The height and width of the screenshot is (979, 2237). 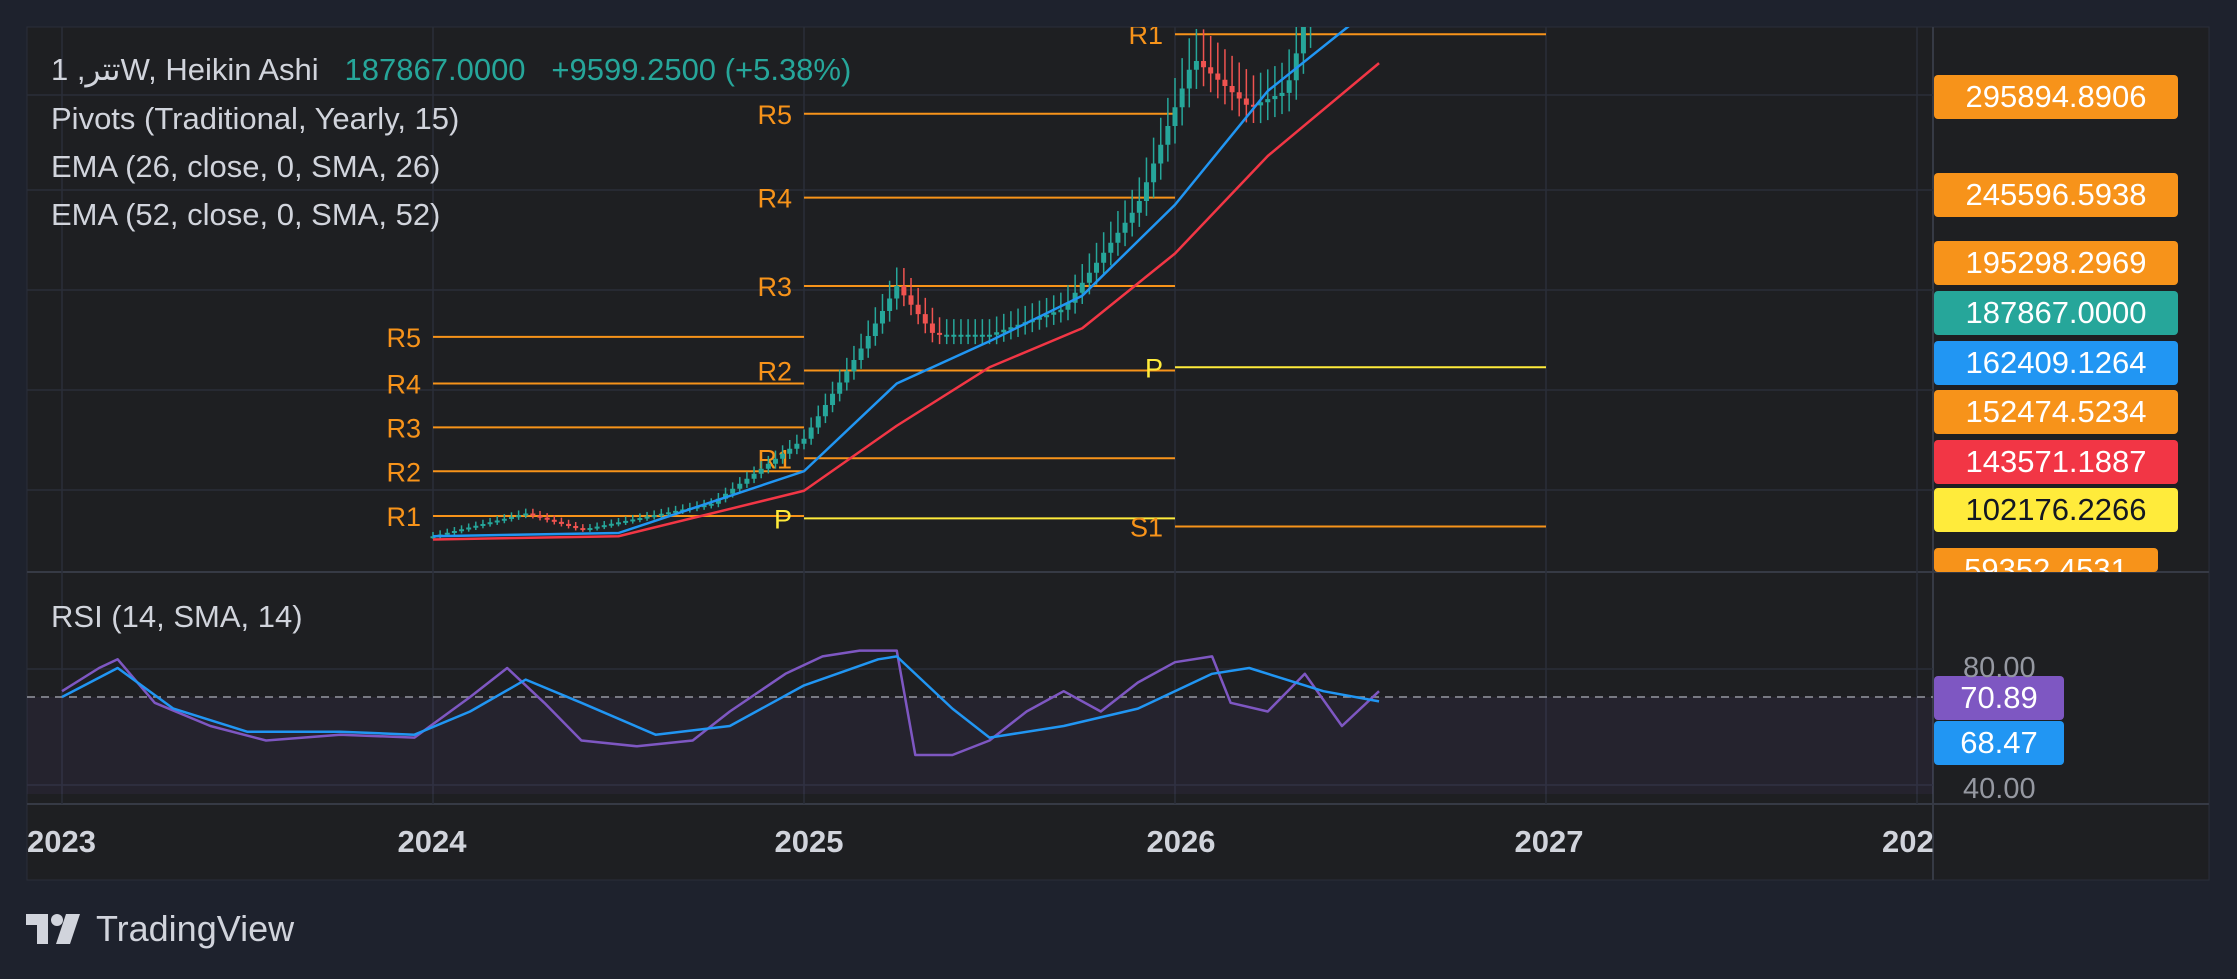 I want to click on price-label-5: 152474.5234, so click(x=2056, y=412).